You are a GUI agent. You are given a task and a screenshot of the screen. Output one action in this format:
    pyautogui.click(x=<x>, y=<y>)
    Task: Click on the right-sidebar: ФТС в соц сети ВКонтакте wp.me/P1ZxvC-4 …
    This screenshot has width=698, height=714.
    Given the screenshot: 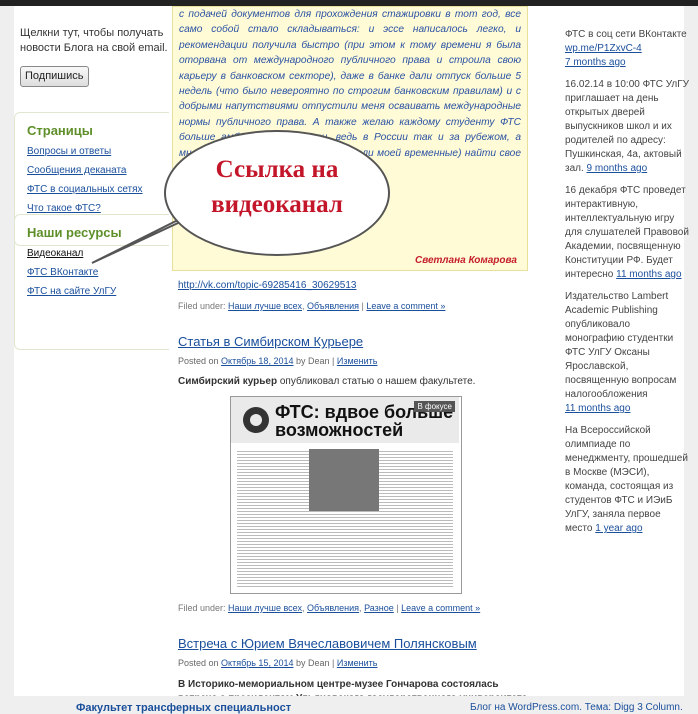 What is the action you would take?
    pyautogui.click(x=627, y=272)
    